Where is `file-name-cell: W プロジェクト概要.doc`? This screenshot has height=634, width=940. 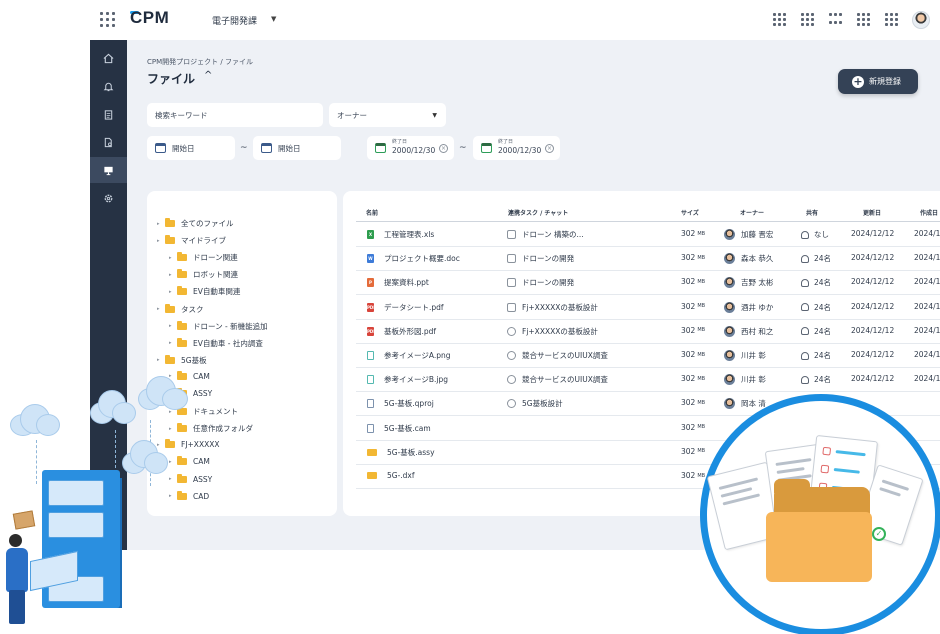
file-name-cell: W プロジェクト概要.doc is located at coordinates (413, 258).